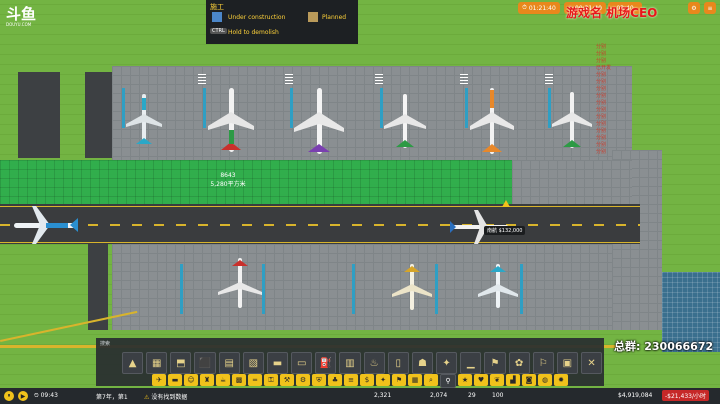 The width and height of the screenshot is (720, 404). Describe the element at coordinates (415, 380) in the screenshot. I see `grid-icon: ▦` at that location.